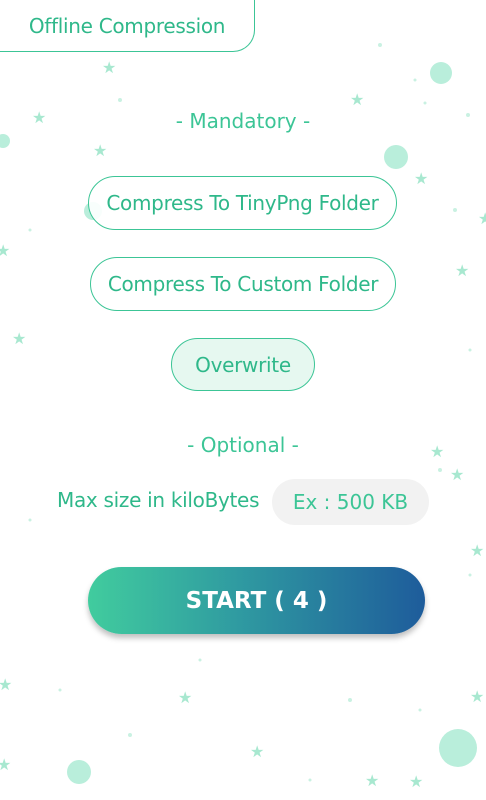 The height and width of the screenshot is (800, 486). I want to click on option-label: Compress To Custom Folder, so click(243, 284).